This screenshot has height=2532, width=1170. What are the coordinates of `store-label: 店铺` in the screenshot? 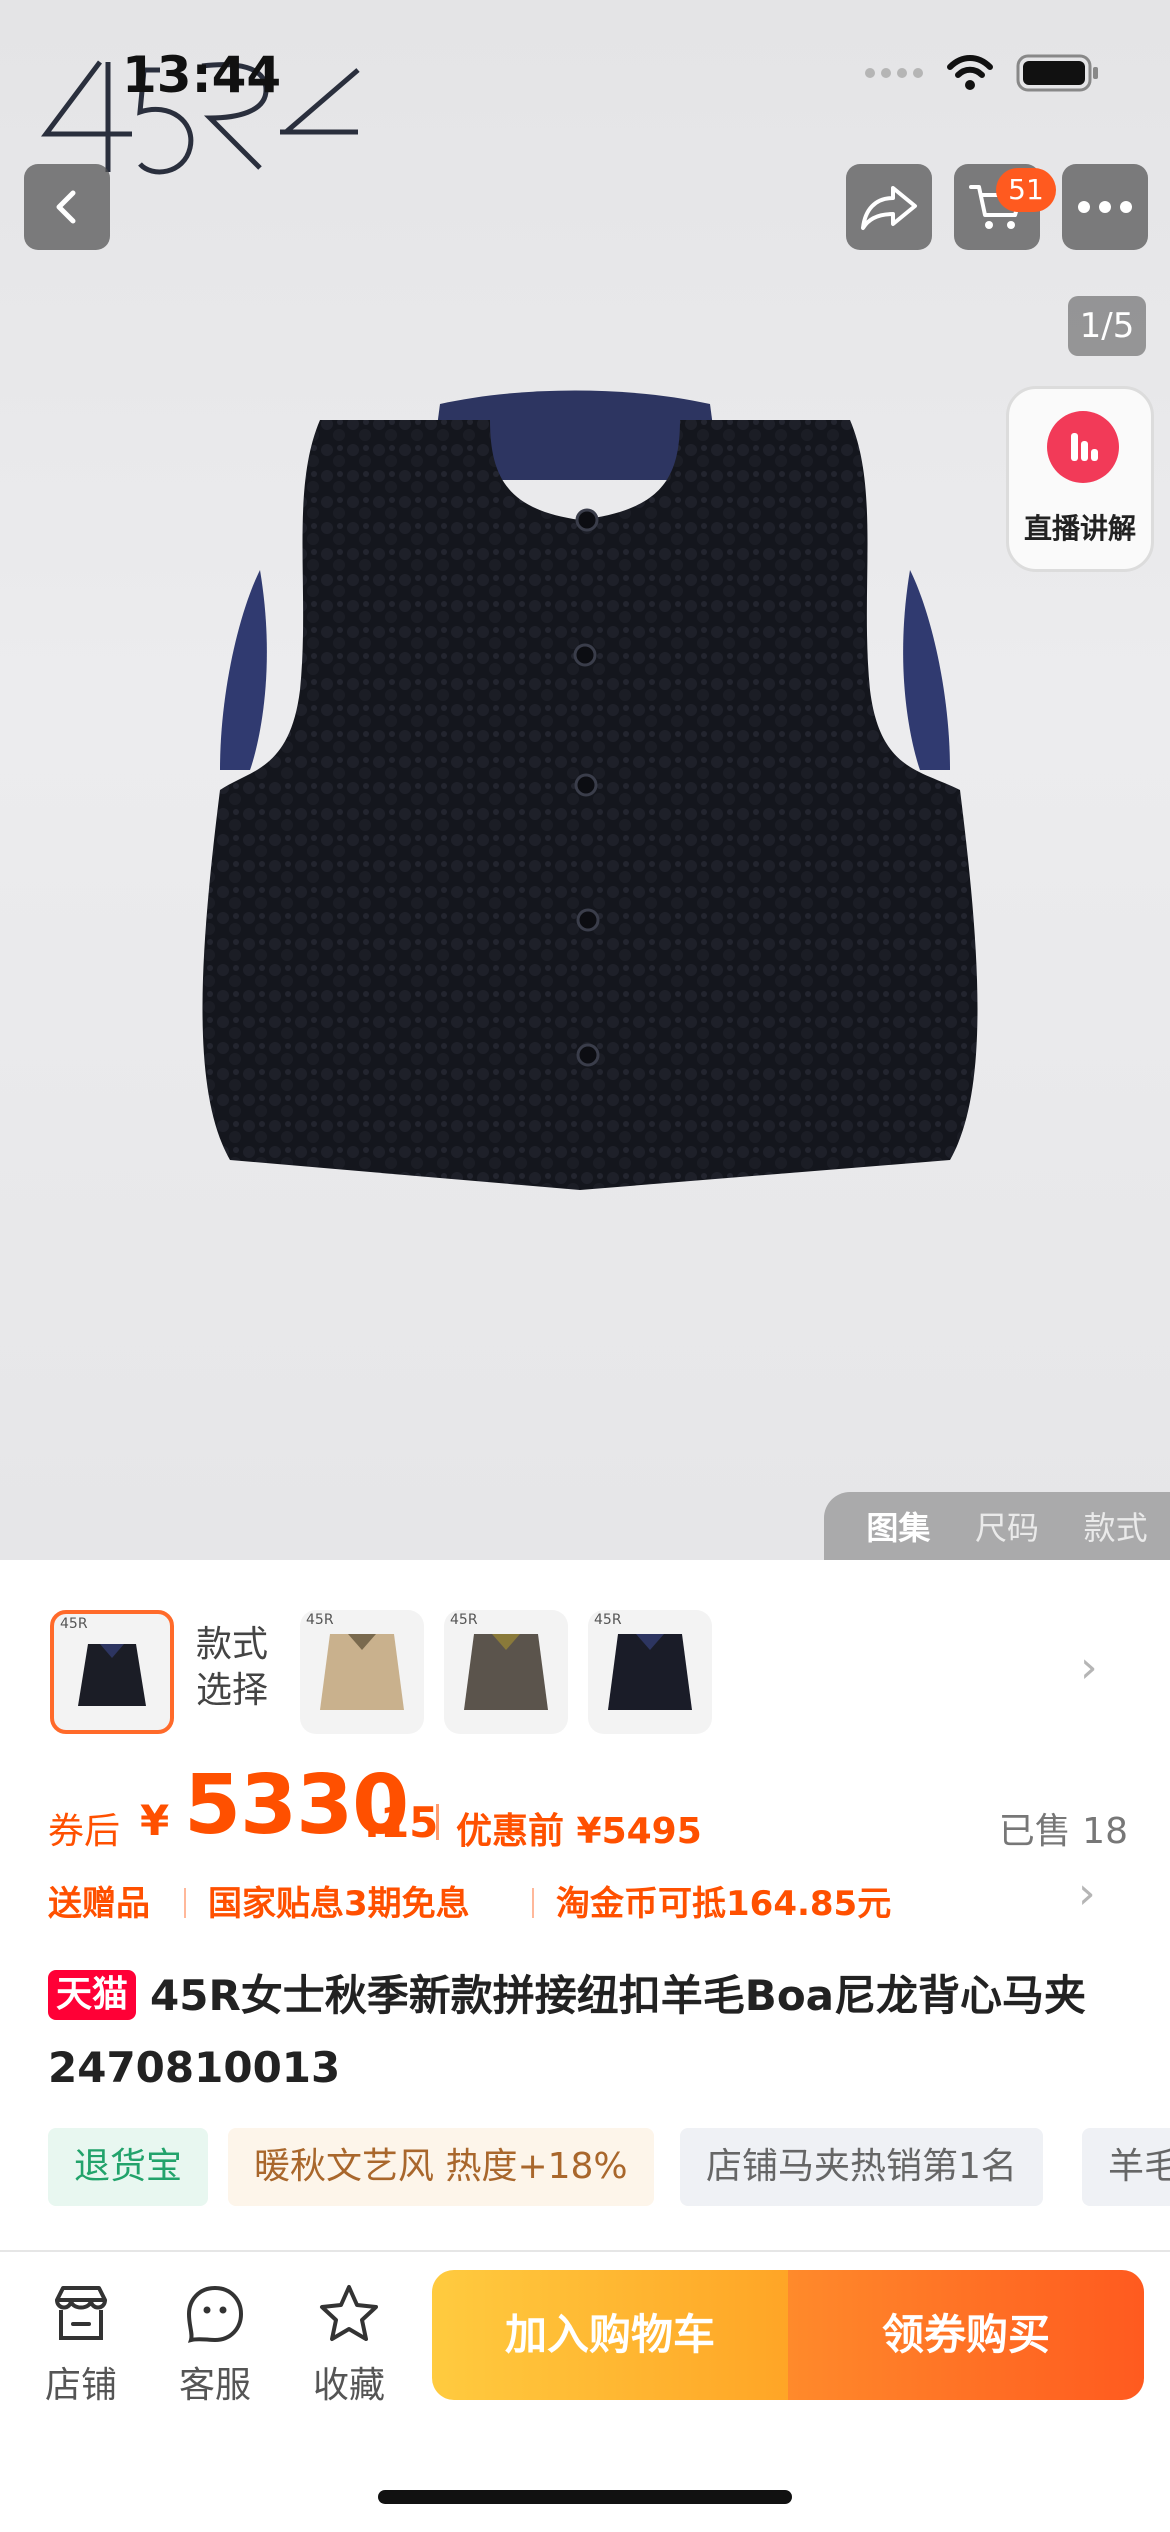 It's located at (80, 2385).